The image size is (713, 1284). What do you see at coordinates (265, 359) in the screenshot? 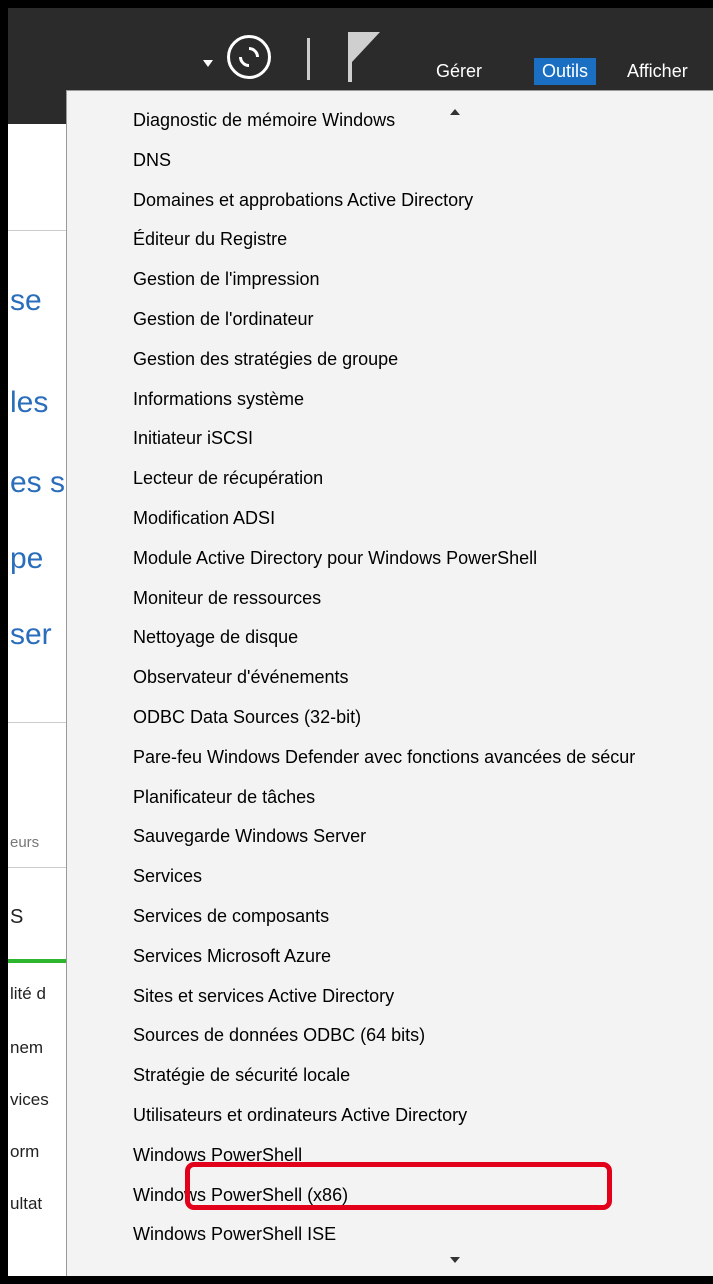
I see `menu-item: Gestion des stratégies de groupe` at bounding box center [265, 359].